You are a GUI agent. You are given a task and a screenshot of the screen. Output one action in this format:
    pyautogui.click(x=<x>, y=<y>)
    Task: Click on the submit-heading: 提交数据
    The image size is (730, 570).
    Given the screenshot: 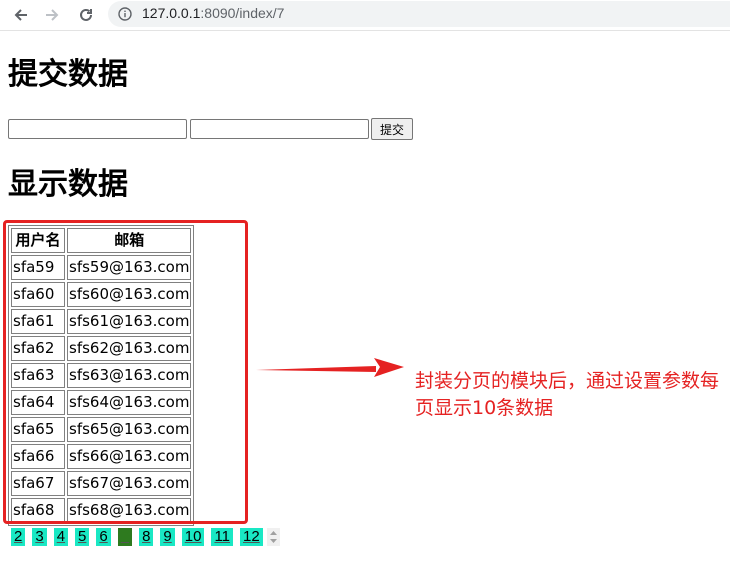 What is the action you would take?
    pyautogui.click(x=68, y=74)
    